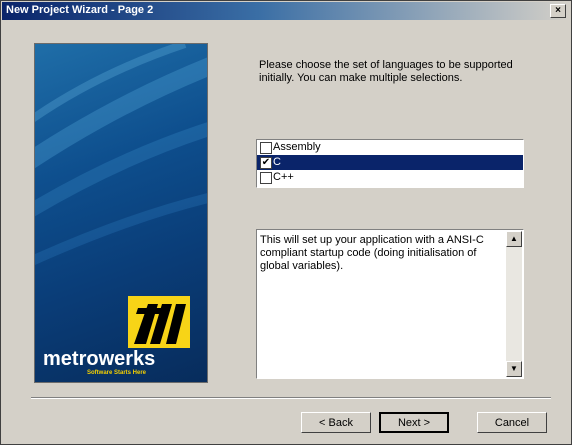  What do you see at coordinates (80, 10) in the screenshot?
I see `window-title: New Project Wizard - Page 2` at bounding box center [80, 10].